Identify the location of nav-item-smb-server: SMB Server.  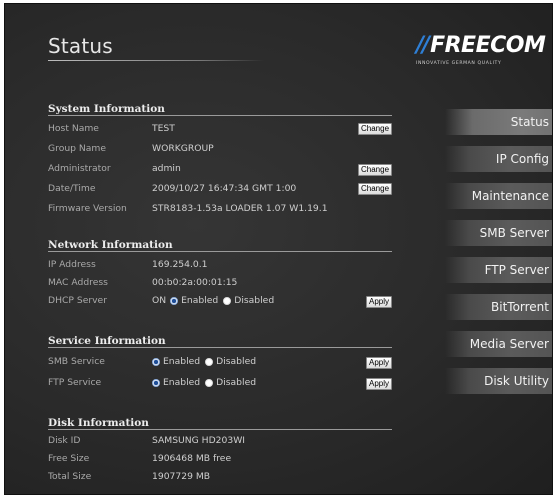
(498, 233).